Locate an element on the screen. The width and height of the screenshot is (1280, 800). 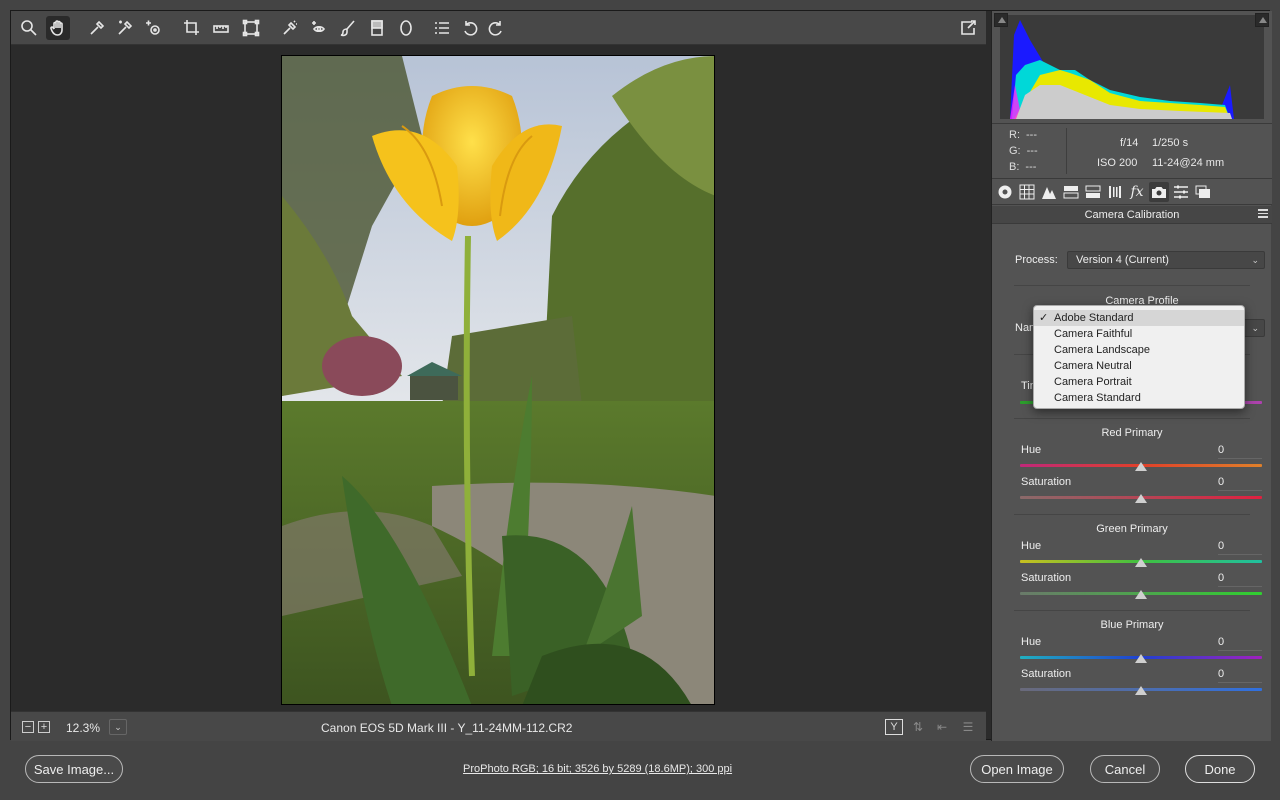
red-saturation-value: 0 is located at coordinates (1240, 483).